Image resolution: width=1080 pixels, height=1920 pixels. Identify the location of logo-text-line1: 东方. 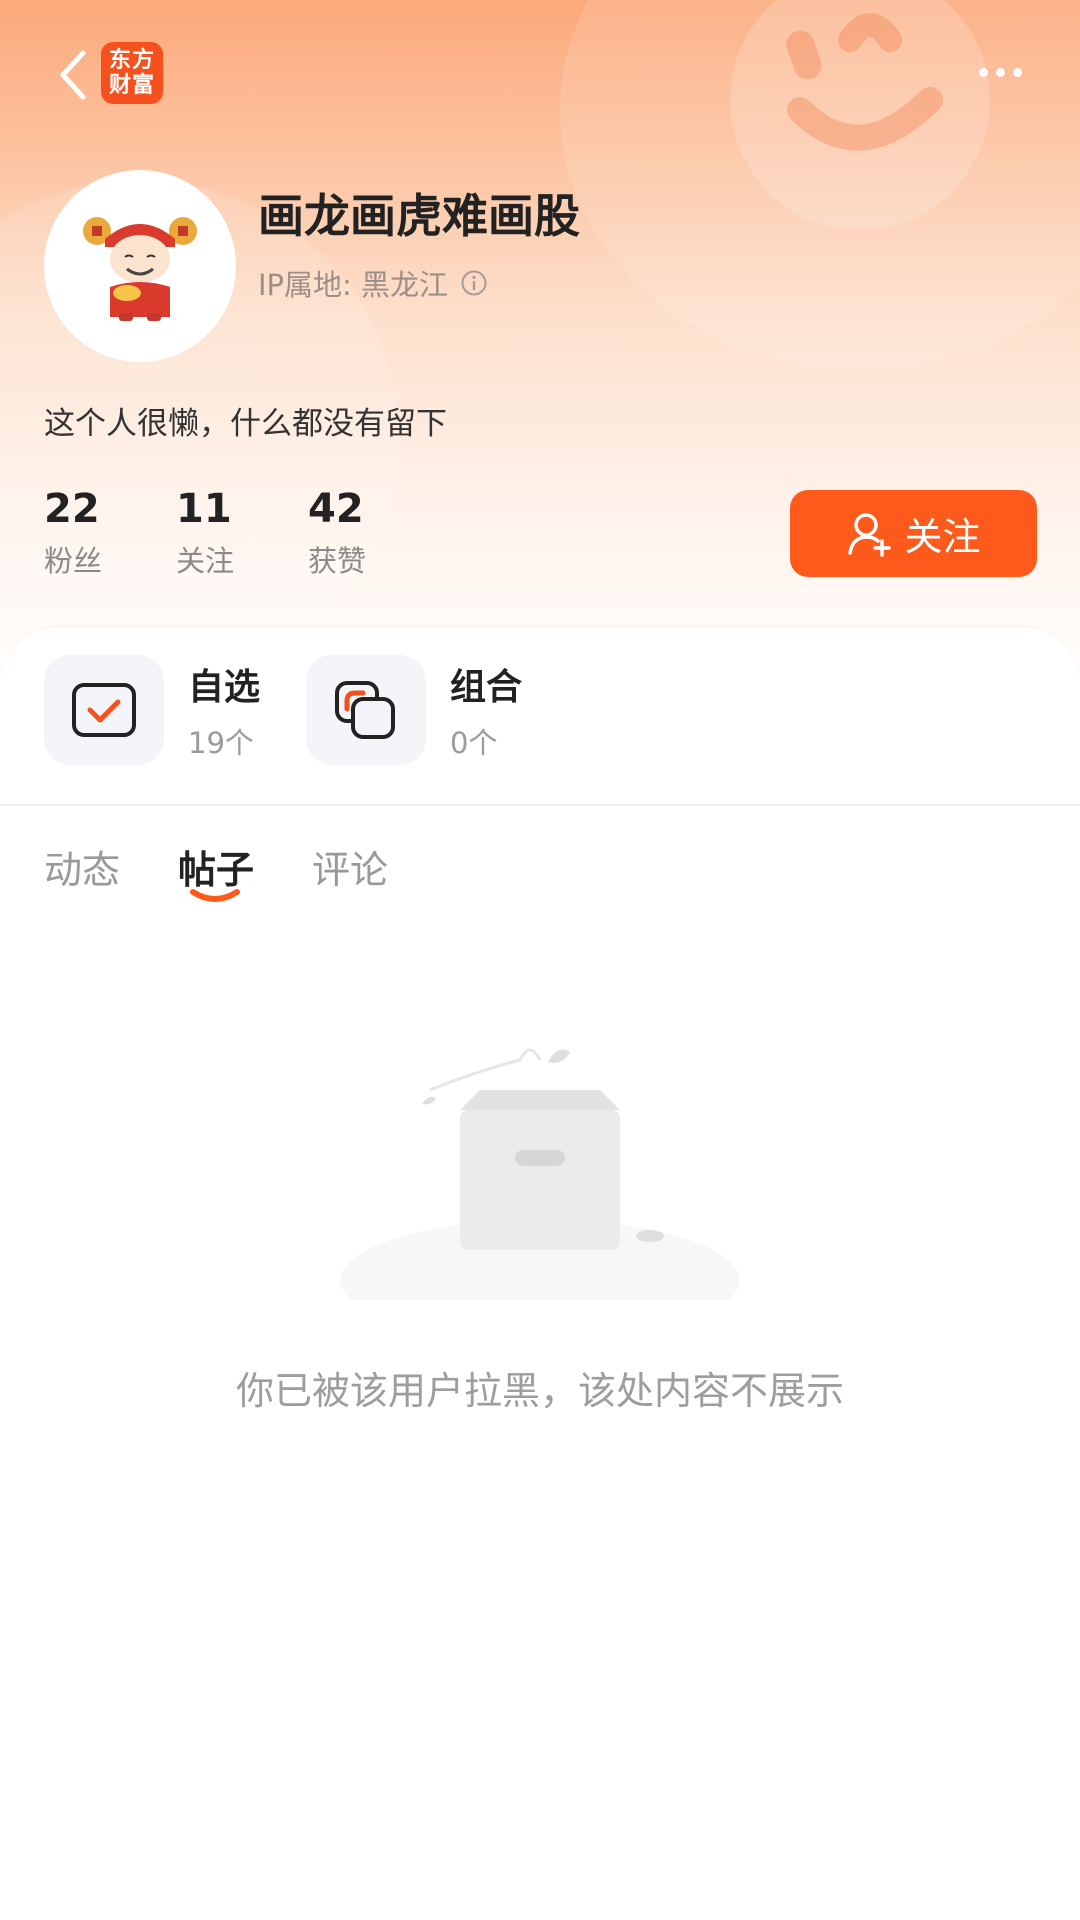
(131, 60).